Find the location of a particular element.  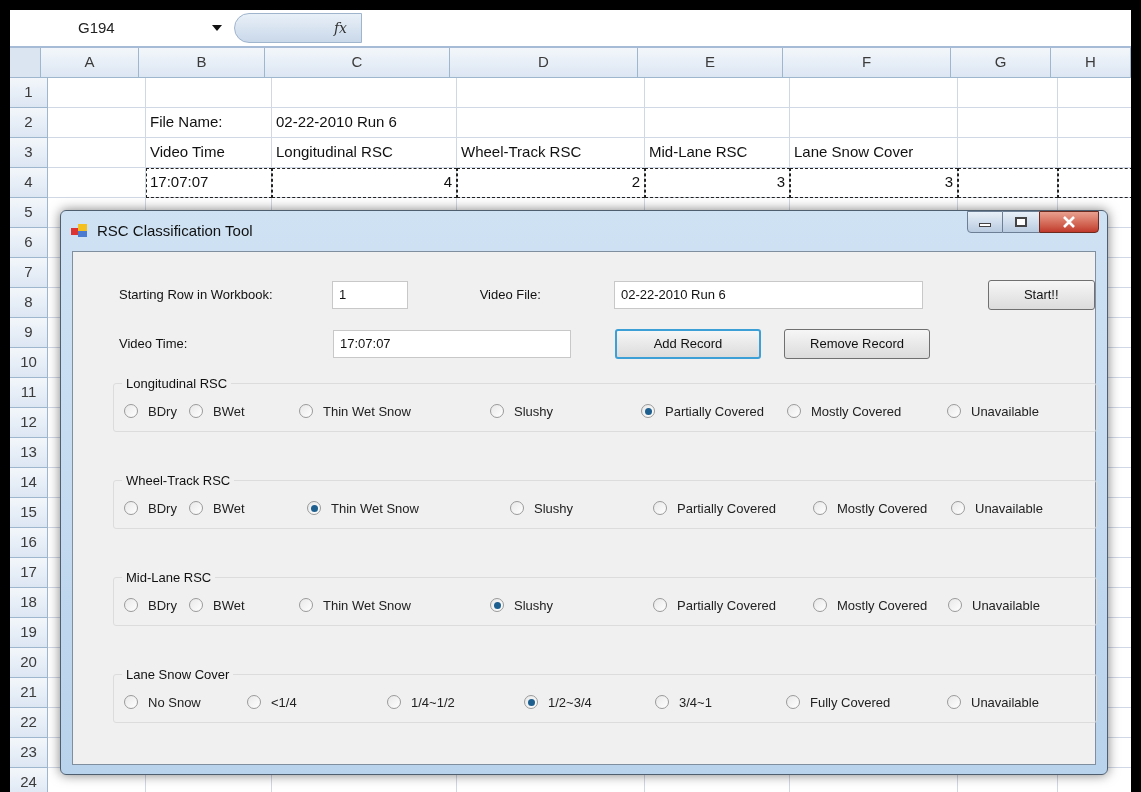

table-cell: 17:07:07 is located at coordinates (209, 183).